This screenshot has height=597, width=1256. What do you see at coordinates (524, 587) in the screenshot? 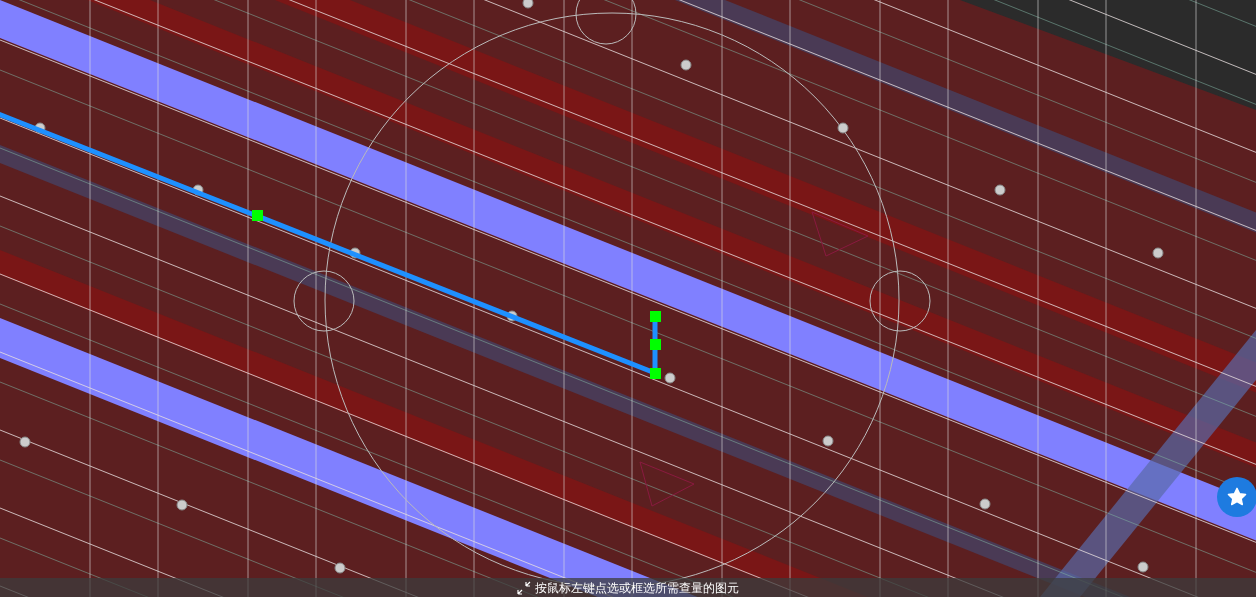
I see `cursor-icon` at bounding box center [524, 587].